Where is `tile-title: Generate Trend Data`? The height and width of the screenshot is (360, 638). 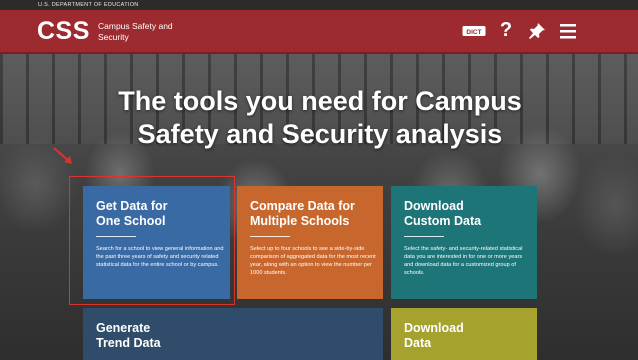 tile-title: Generate Trend Data is located at coordinates (128, 336).